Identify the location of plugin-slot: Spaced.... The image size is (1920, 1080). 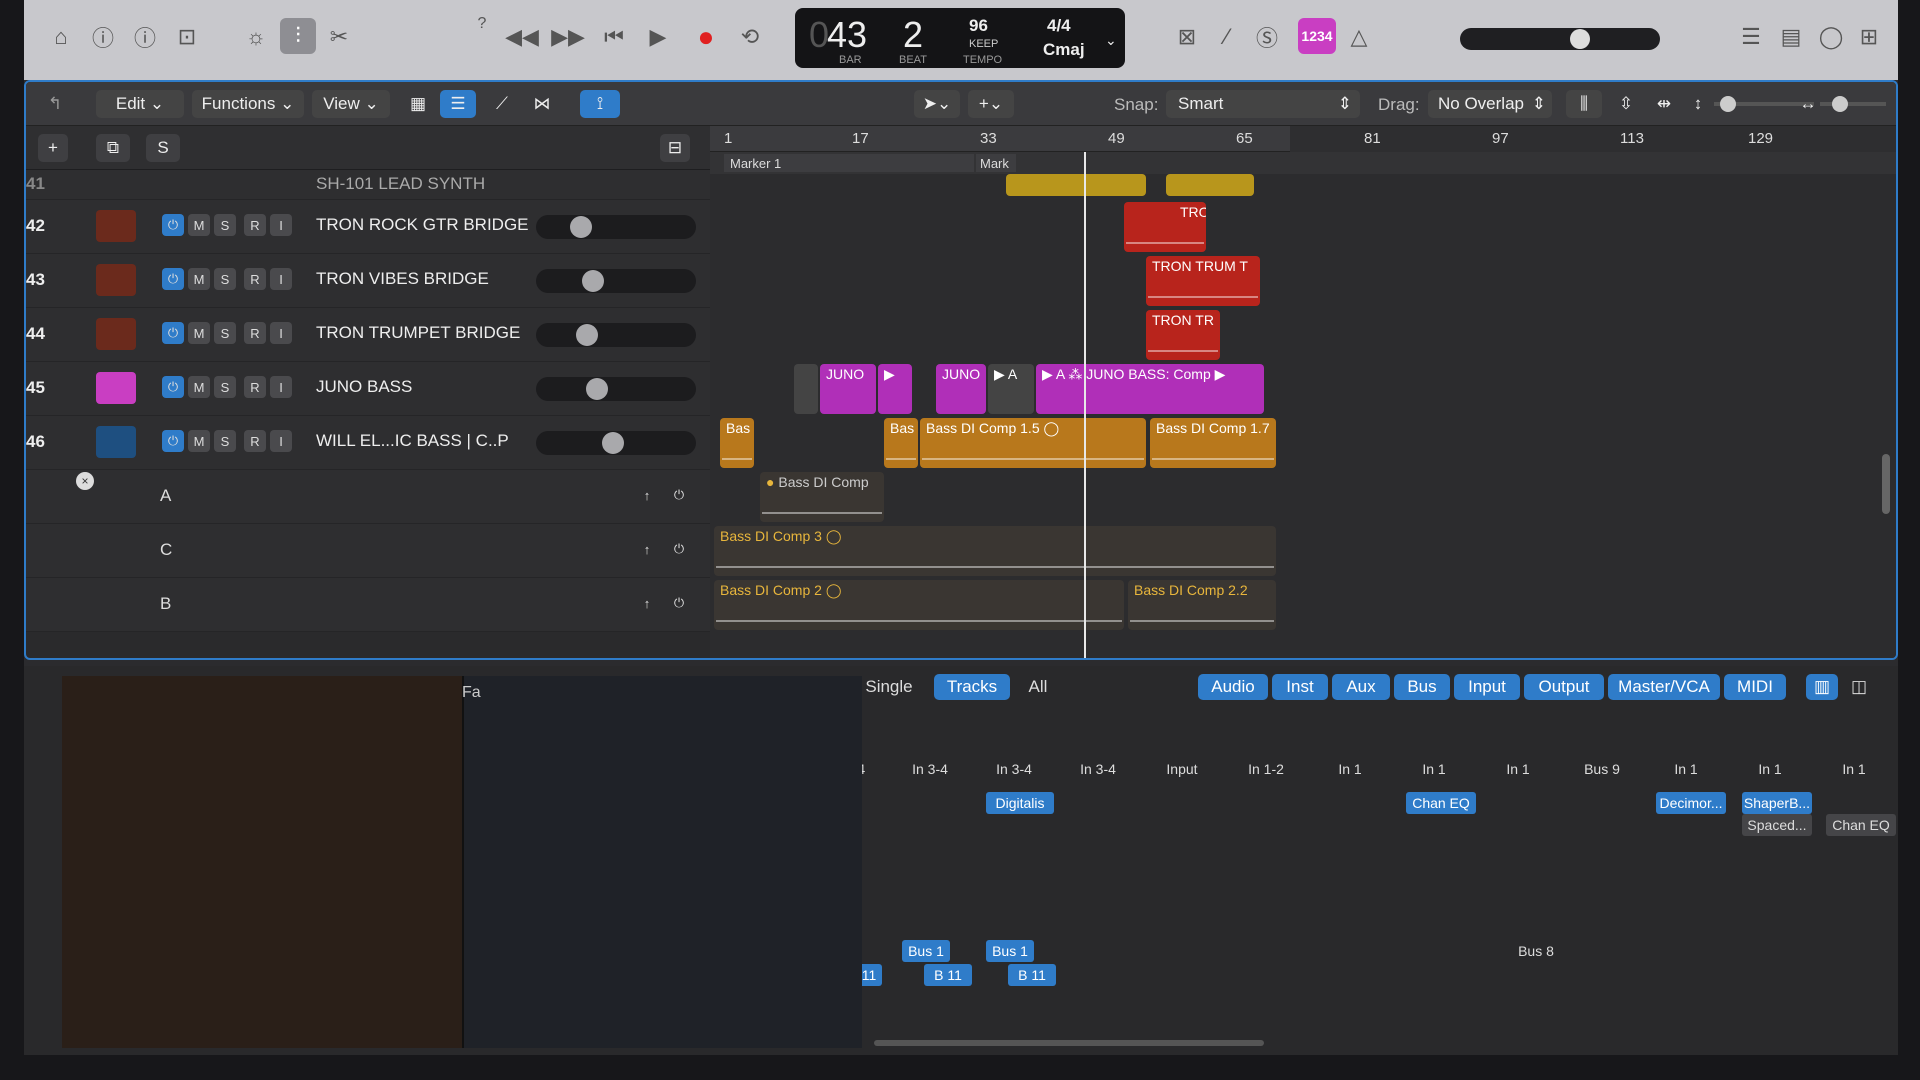
(1777, 825).